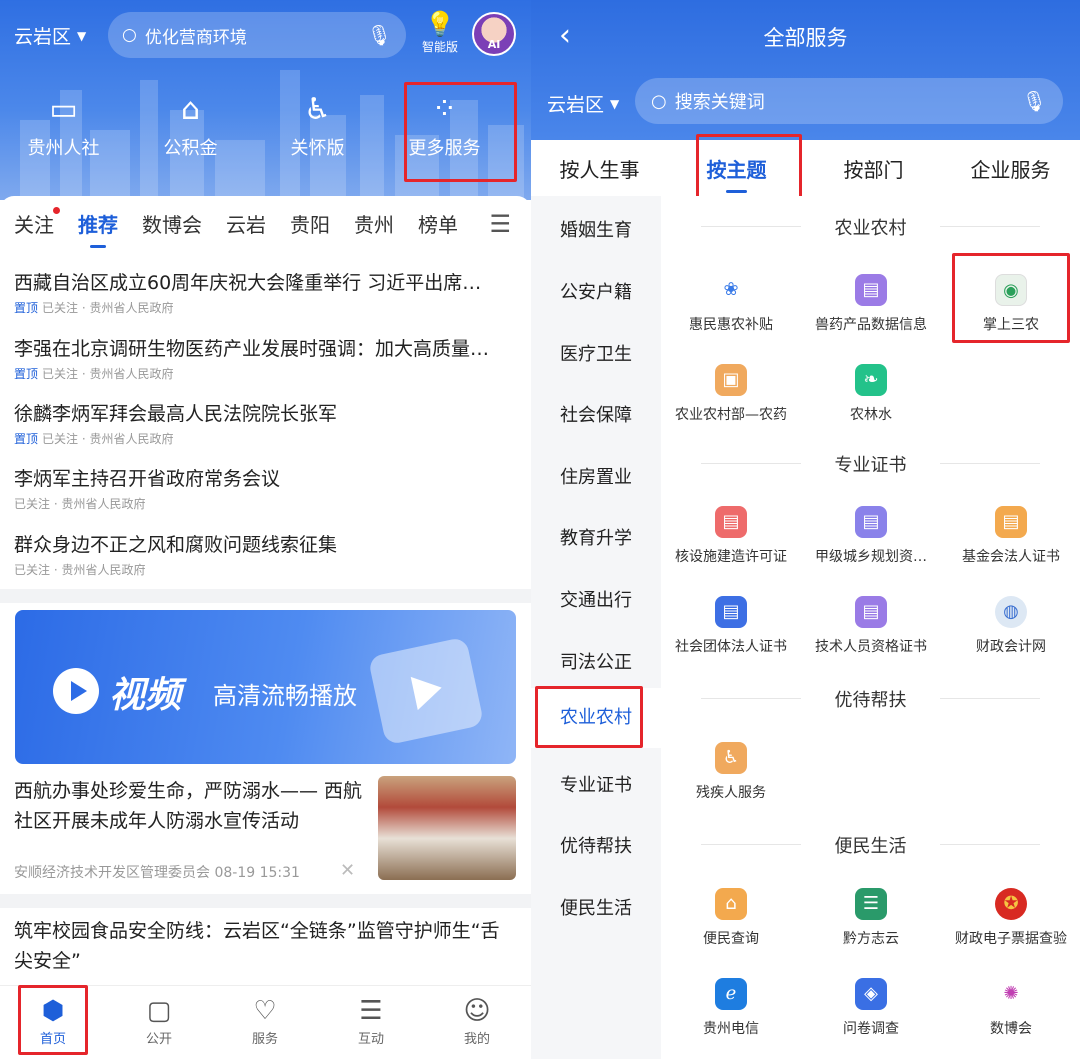  I want to click on page-title: 全部服务, so click(805, 38).